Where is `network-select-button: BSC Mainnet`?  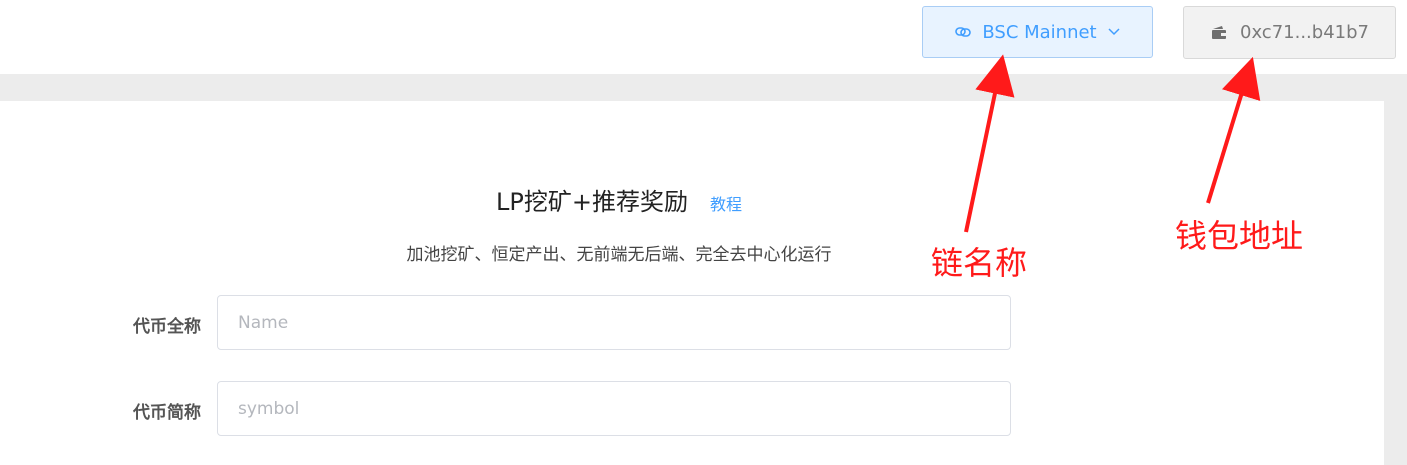 network-select-button: BSC Mainnet is located at coordinates (1037, 32).